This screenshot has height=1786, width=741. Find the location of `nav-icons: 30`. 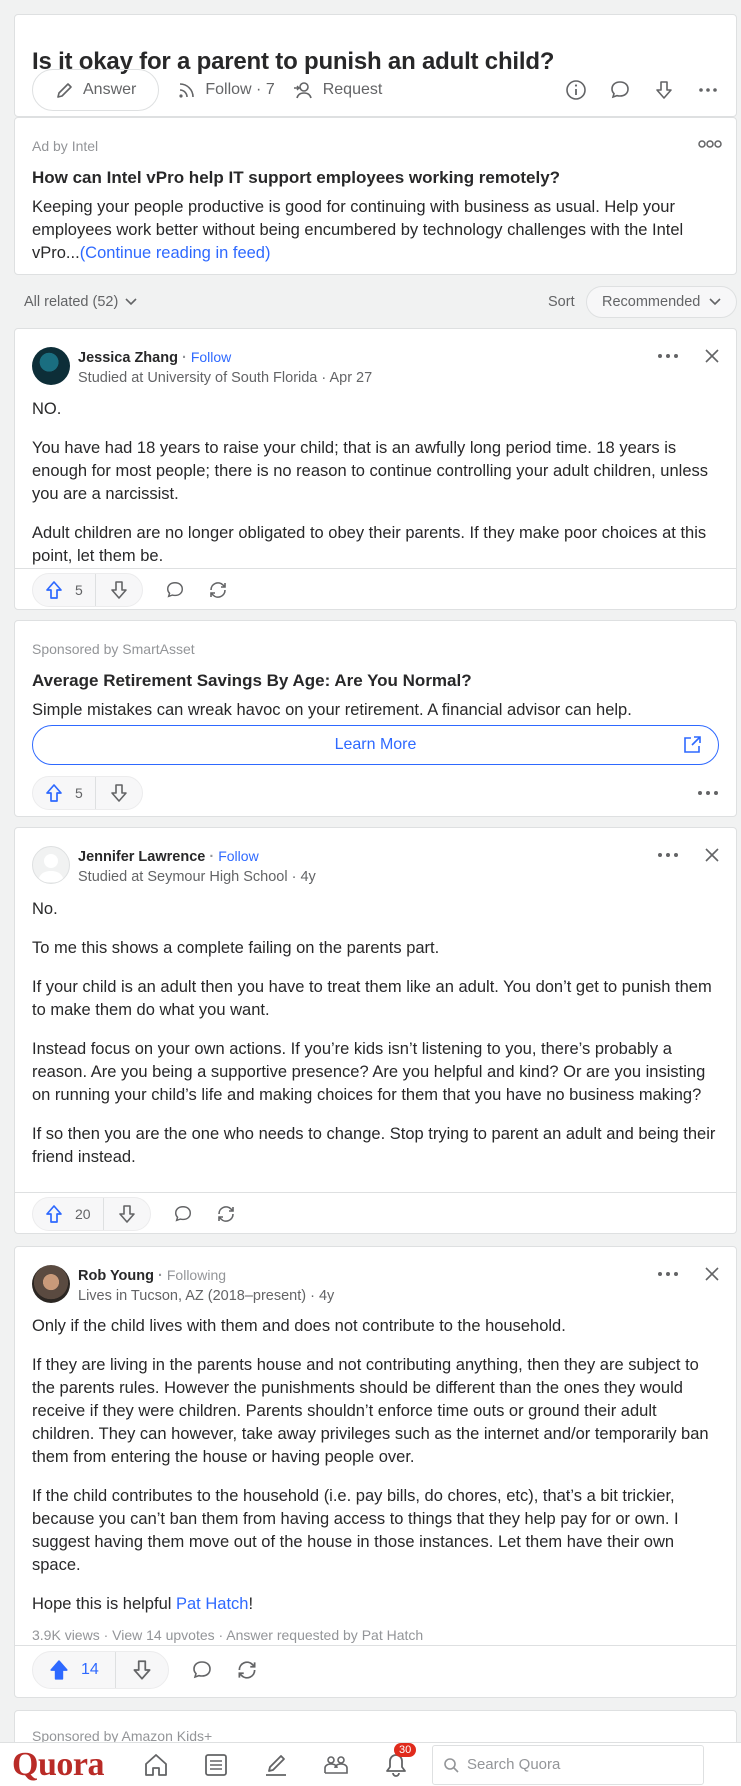

nav-icons: 30 is located at coordinates (279, 1760).